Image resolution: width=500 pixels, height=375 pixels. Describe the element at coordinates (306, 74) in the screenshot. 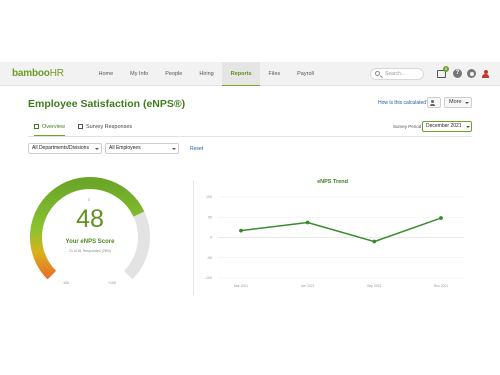

I see `nav-payroll: Payroll` at that location.